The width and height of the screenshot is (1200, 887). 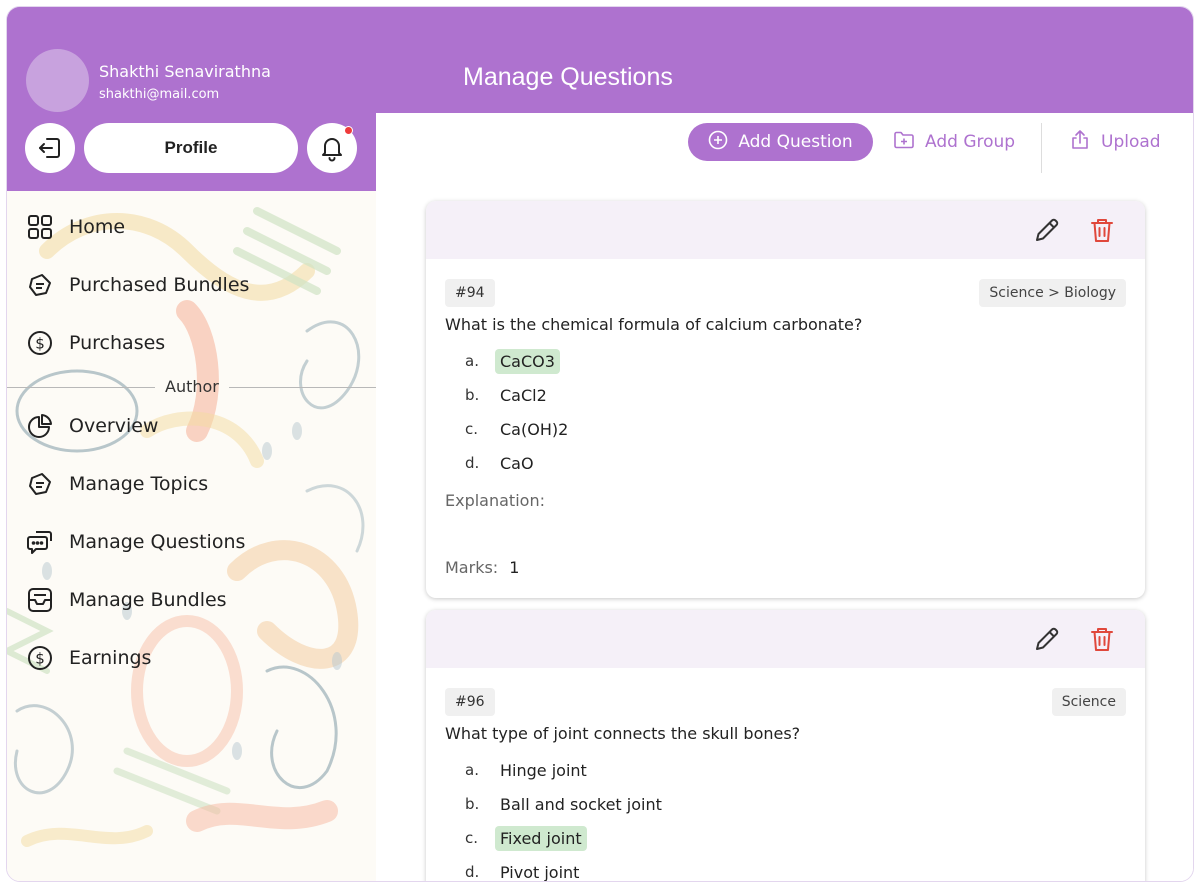 What do you see at coordinates (568, 77) in the screenshot?
I see `page-title: Manage Questions` at bounding box center [568, 77].